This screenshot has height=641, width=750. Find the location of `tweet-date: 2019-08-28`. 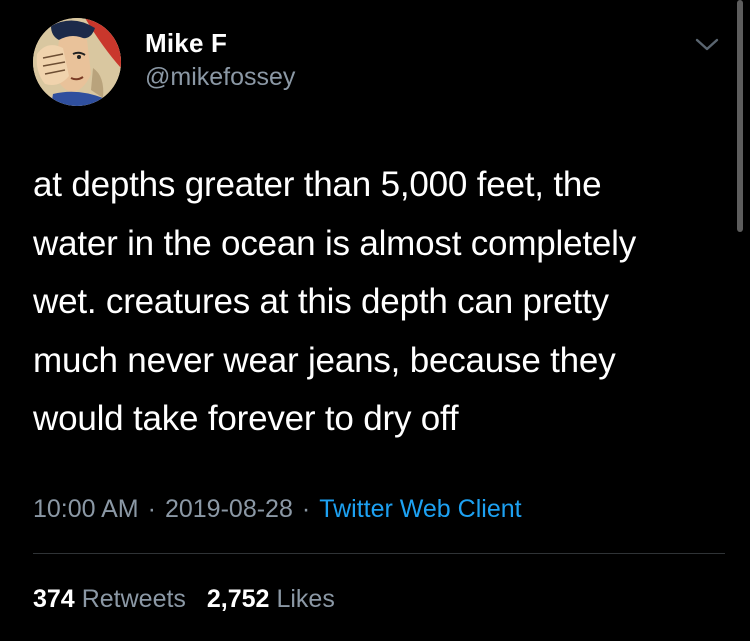

tweet-date: 2019-08-28 is located at coordinates (229, 509).